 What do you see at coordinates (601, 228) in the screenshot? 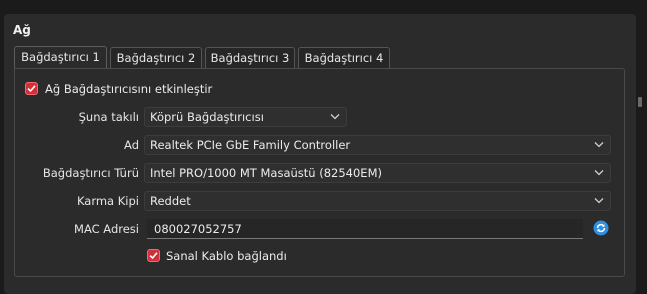
I see `refresh-icon` at bounding box center [601, 228].